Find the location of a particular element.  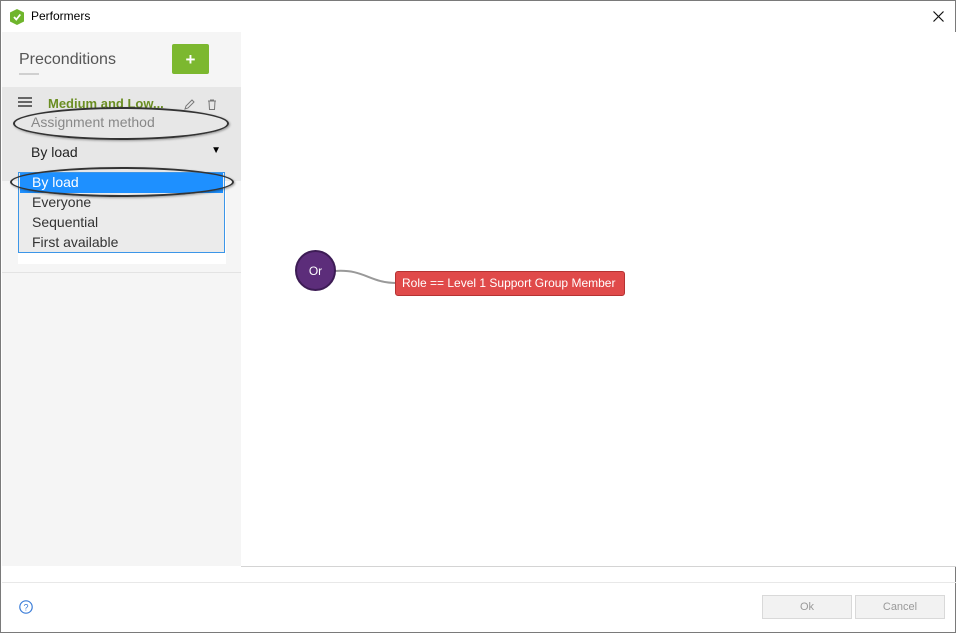

selected-value: By load is located at coordinates (54, 152).